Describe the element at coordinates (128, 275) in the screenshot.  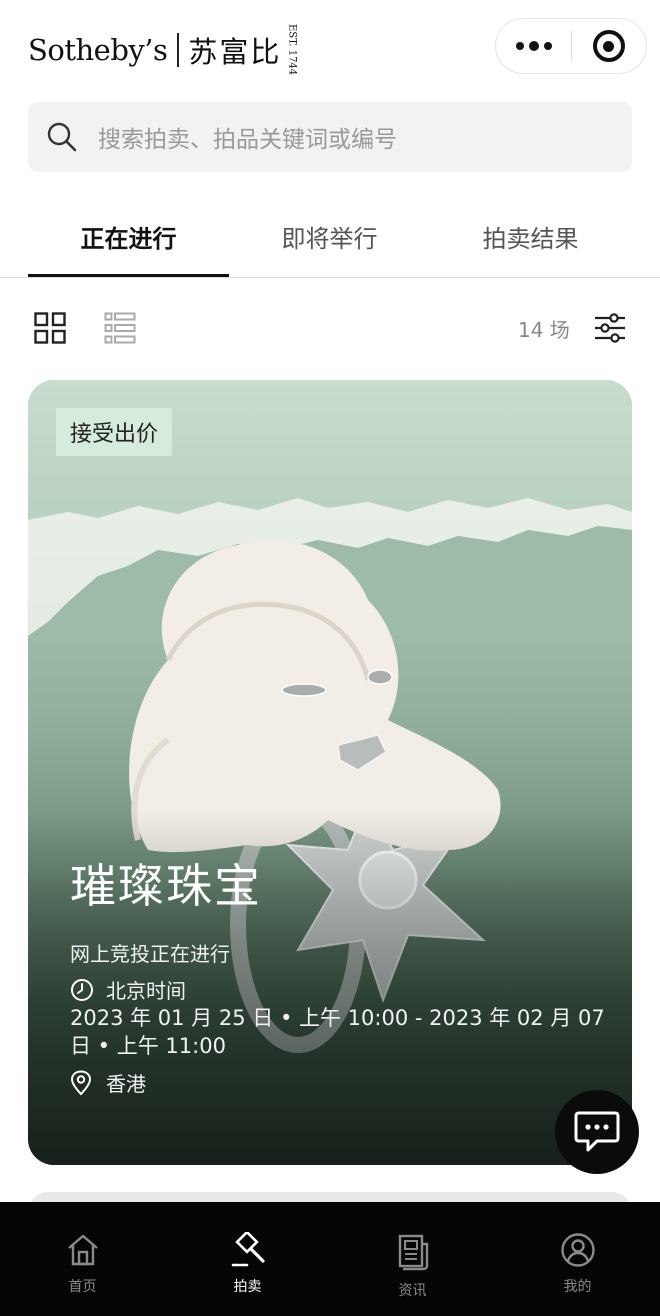
I see `active-tab-indicator` at that location.